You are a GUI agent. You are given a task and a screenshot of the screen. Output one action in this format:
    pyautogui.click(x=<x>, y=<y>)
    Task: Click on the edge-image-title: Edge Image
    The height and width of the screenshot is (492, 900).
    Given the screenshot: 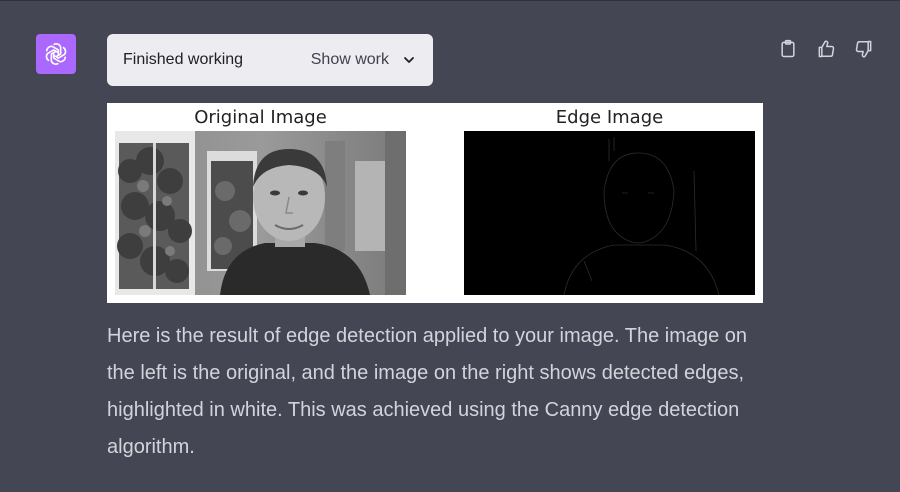 What is the action you would take?
    pyautogui.click(x=609, y=117)
    